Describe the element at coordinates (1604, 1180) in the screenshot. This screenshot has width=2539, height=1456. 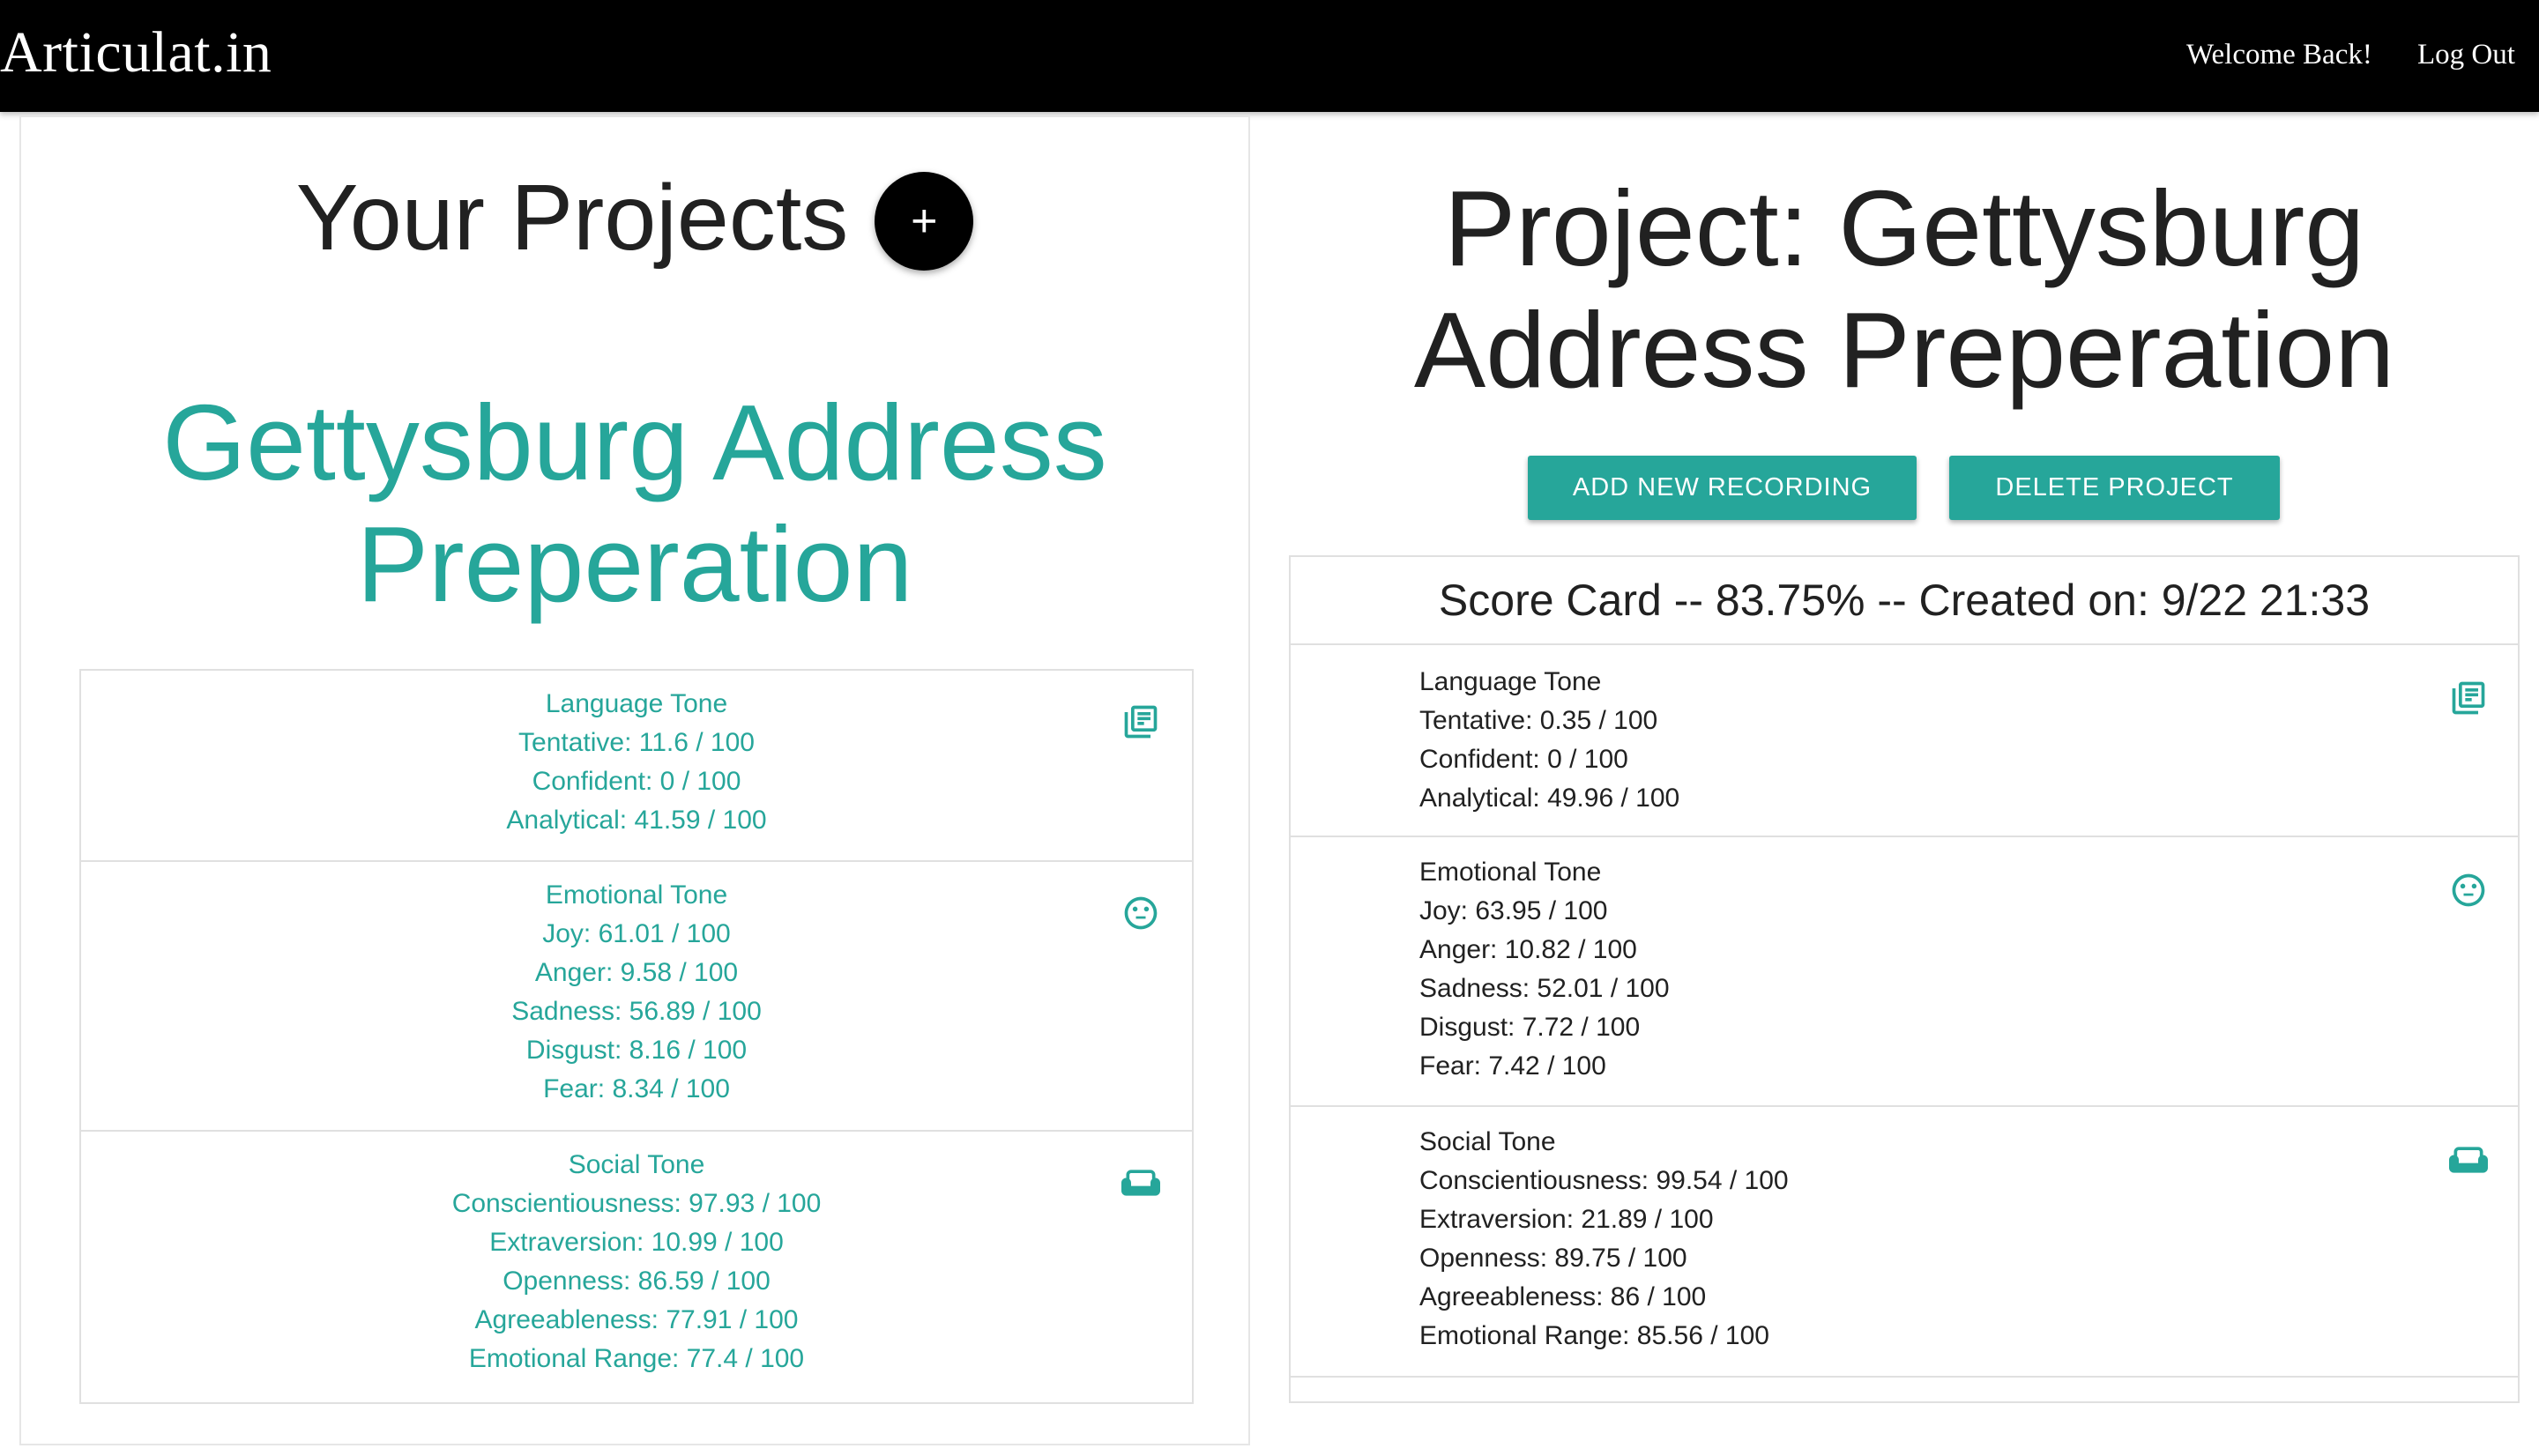
I see `metric-conscientiousness: Conscientiousness: 99.54 / 100` at that location.